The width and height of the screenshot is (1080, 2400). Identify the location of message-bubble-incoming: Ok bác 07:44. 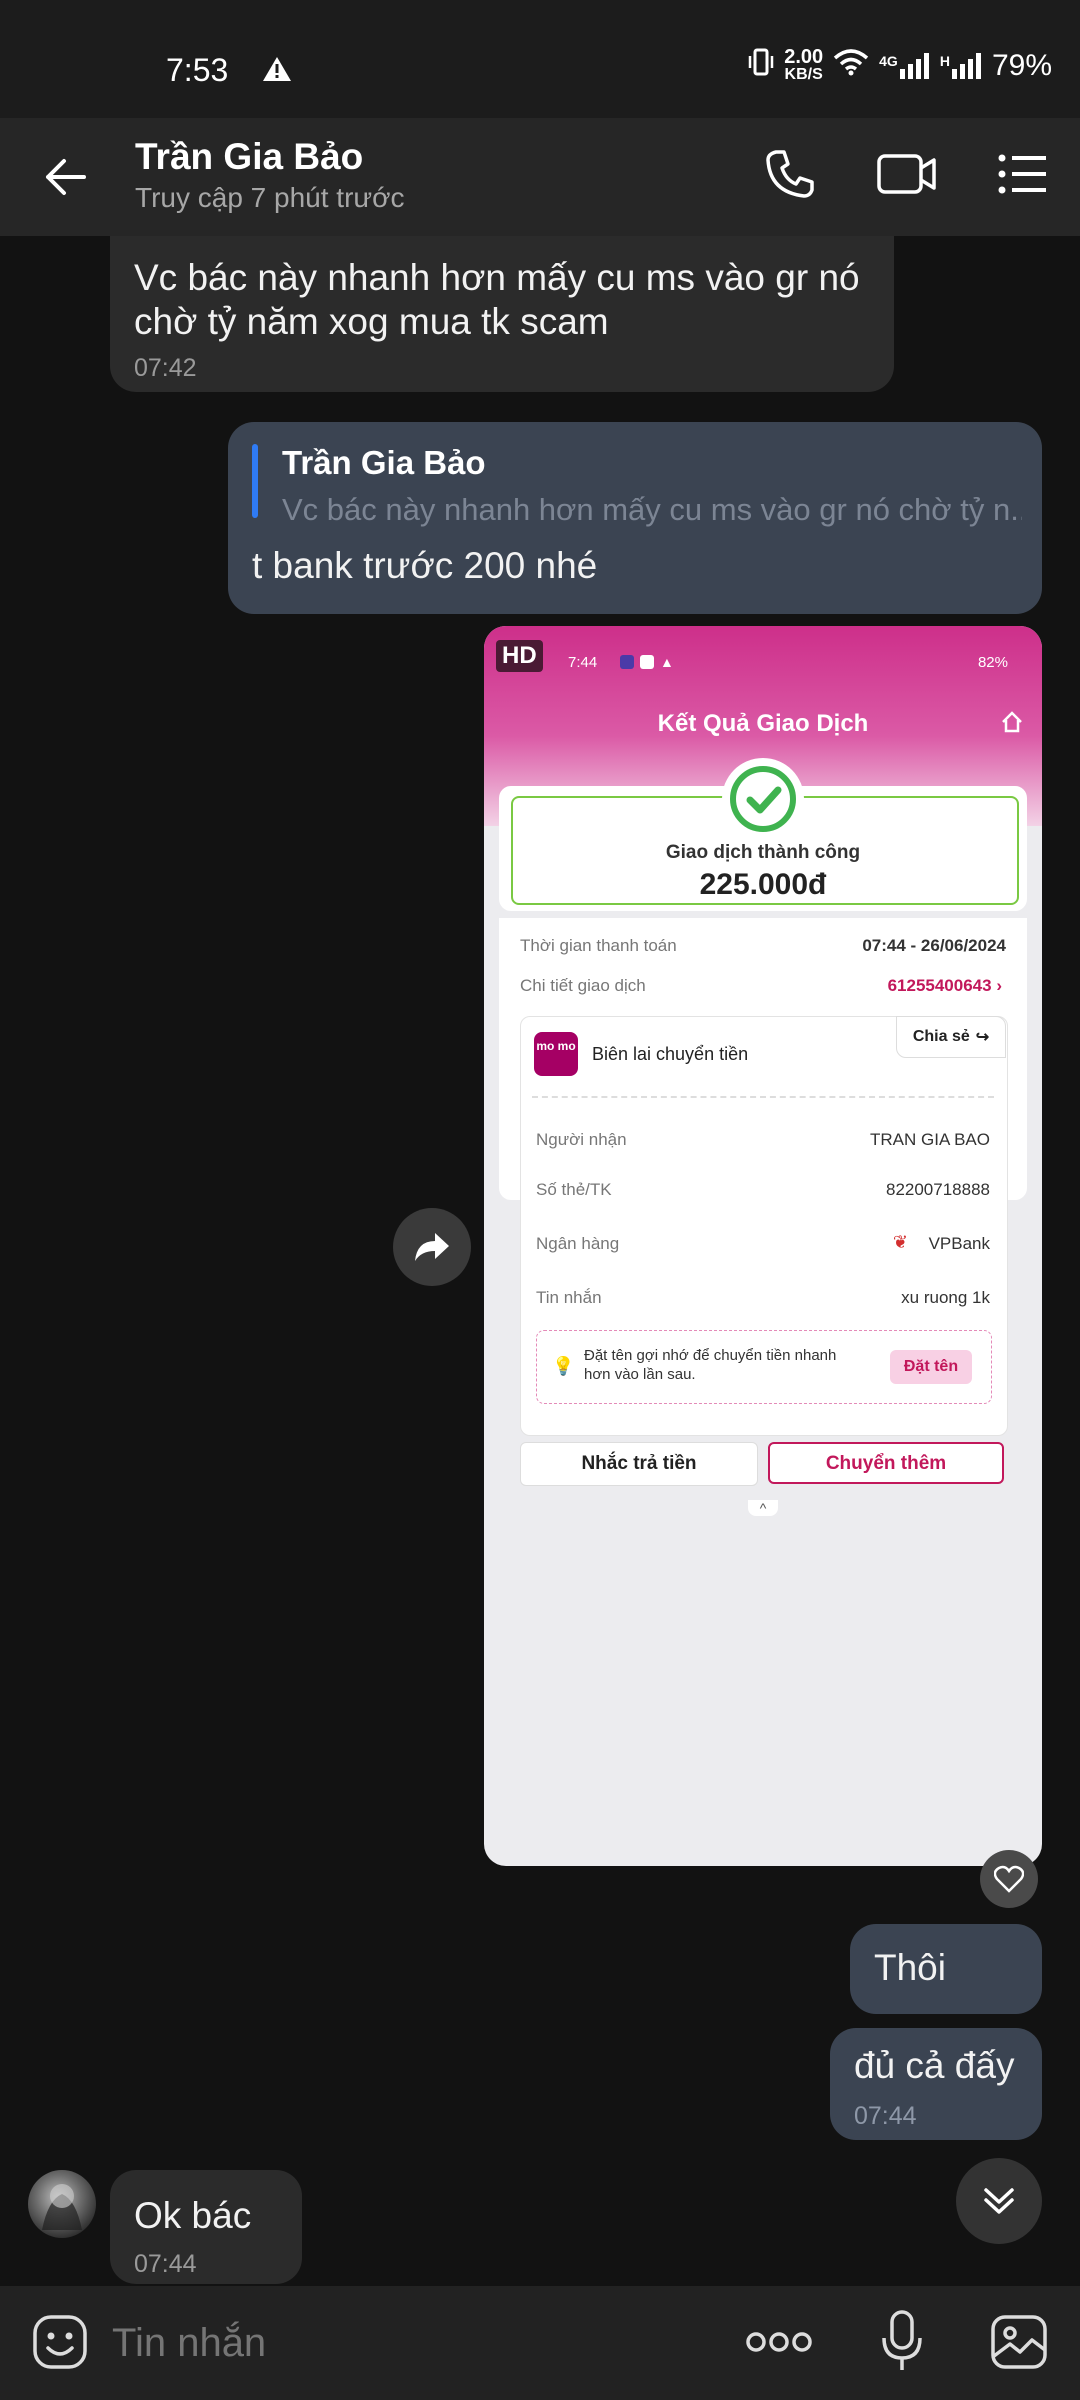
(206, 2227).